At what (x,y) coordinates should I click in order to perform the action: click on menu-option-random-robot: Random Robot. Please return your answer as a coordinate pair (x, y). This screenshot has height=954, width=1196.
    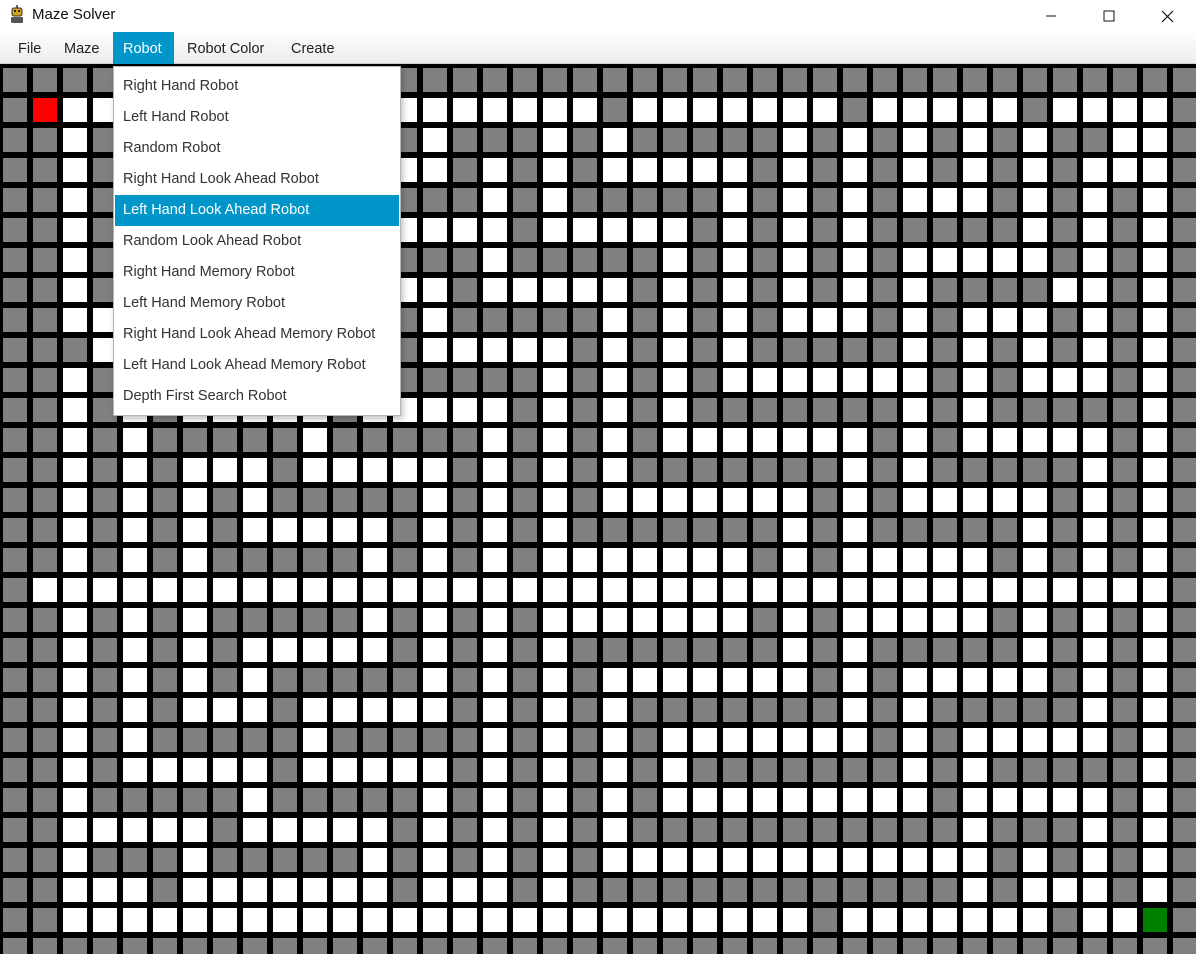
    Looking at the image, I should click on (257, 148).